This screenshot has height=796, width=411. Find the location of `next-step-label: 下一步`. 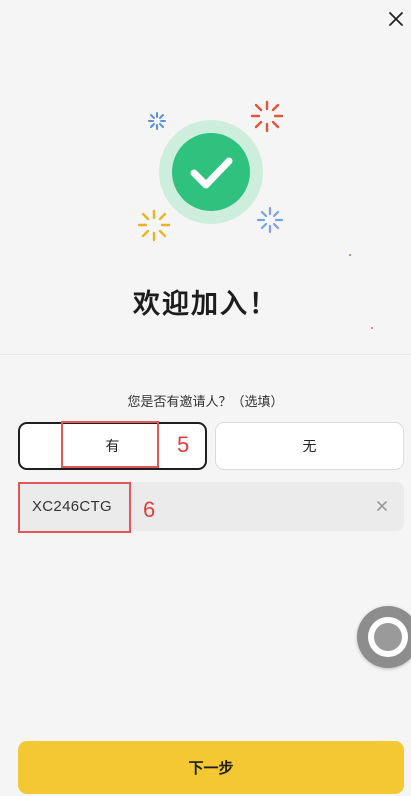

next-step-label: 下一步 is located at coordinates (211, 768).